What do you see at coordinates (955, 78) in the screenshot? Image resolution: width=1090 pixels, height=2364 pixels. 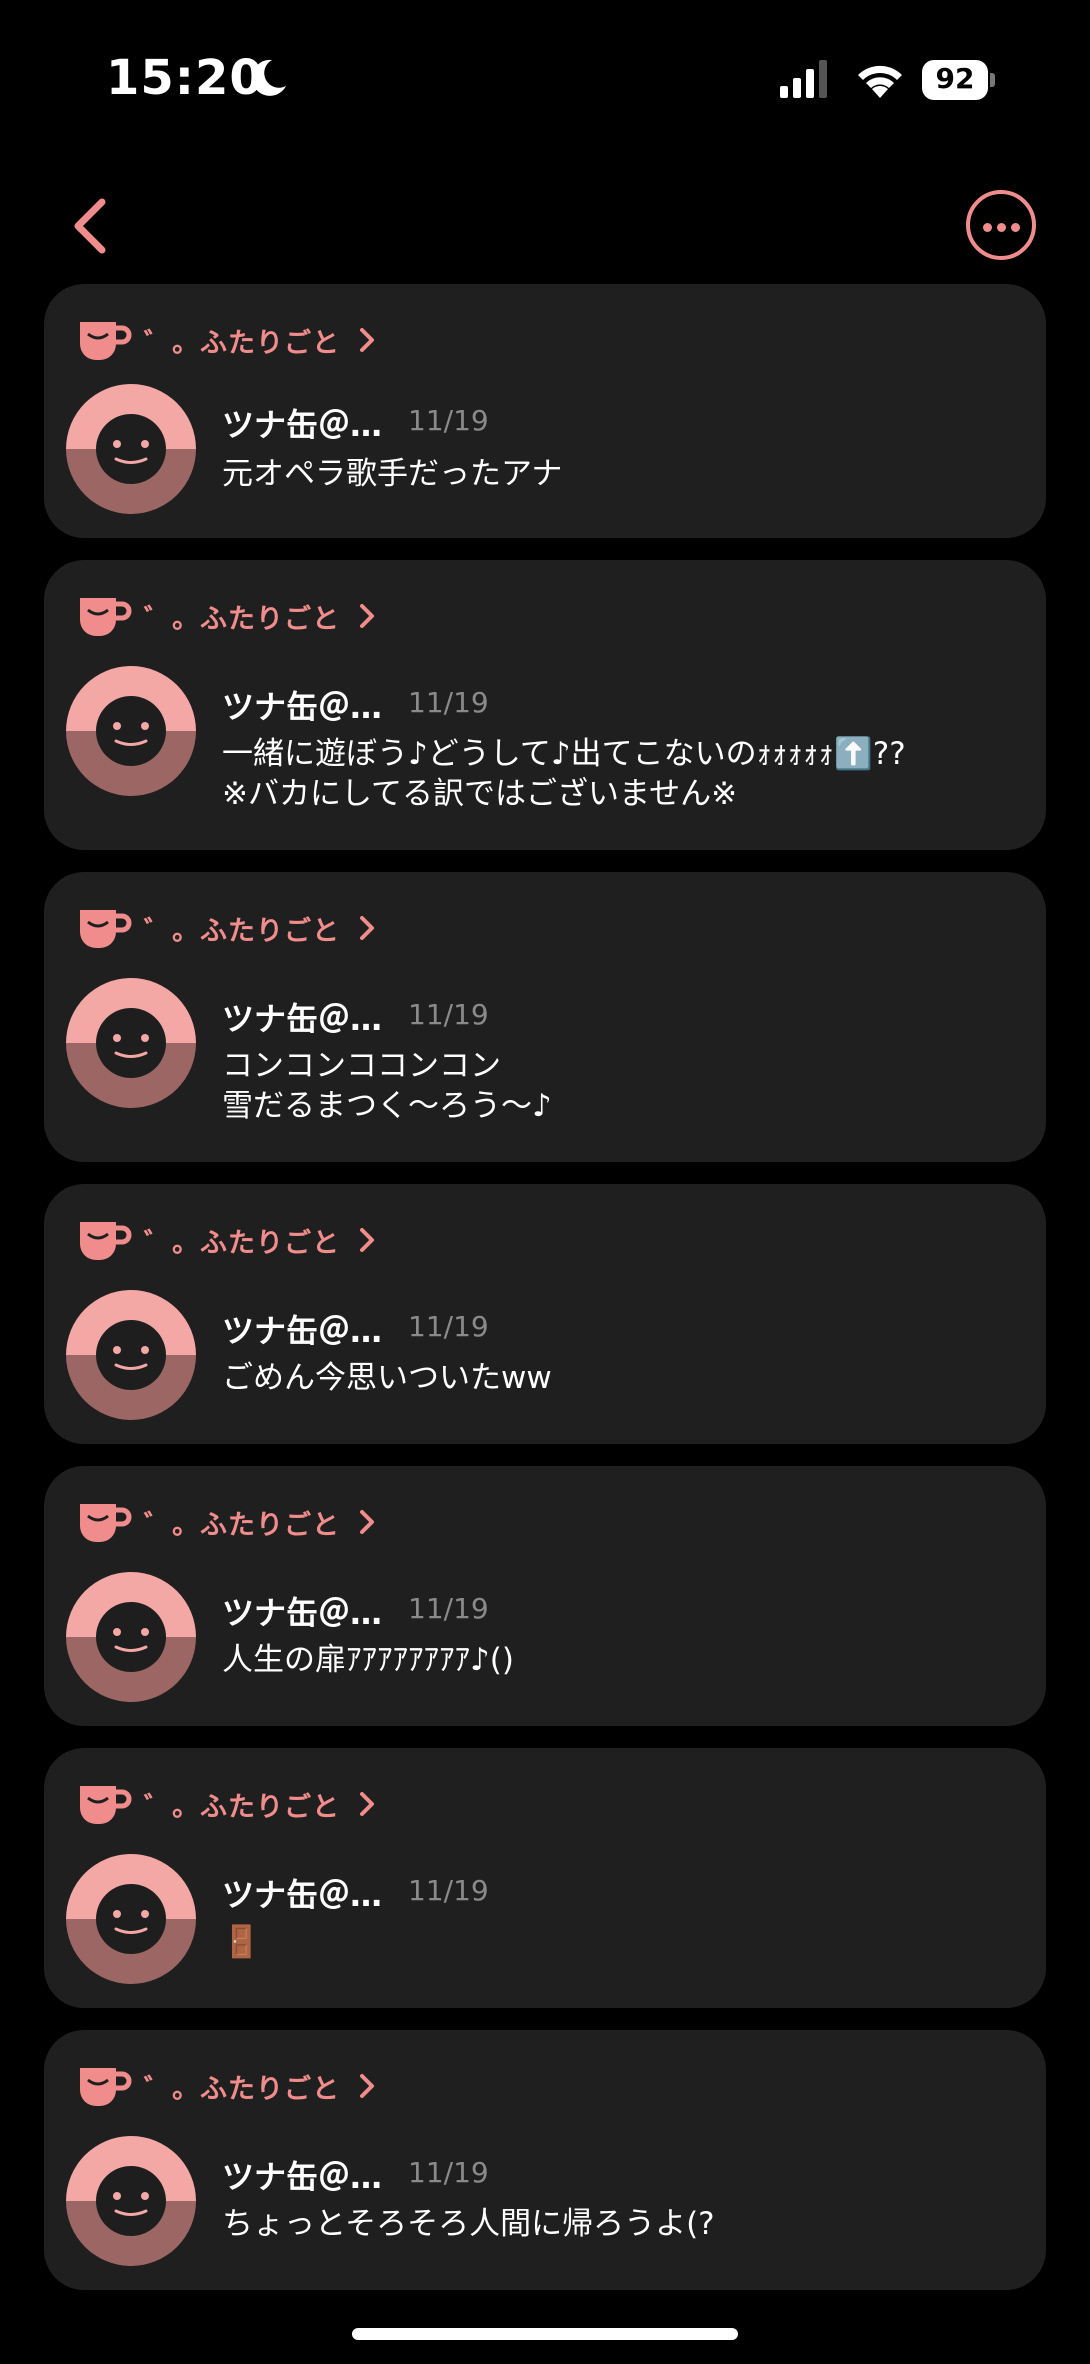 I see `battery-level: 92` at bounding box center [955, 78].